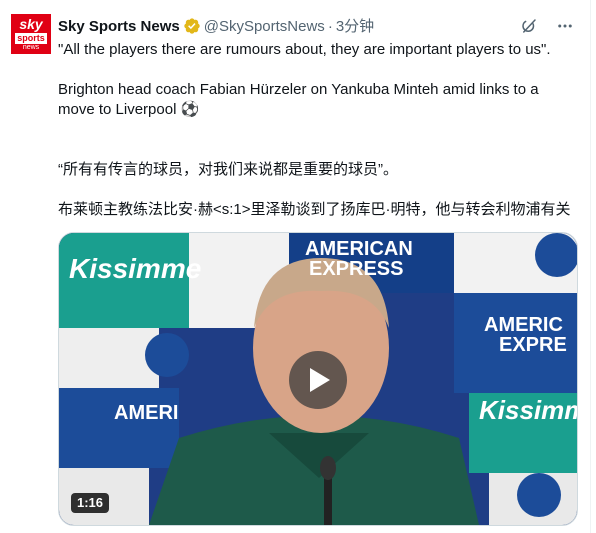  What do you see at coordinates (135, 268) in the screenshot?
I see `board-text-1: Kissimme` at bounding box center [135, 268].